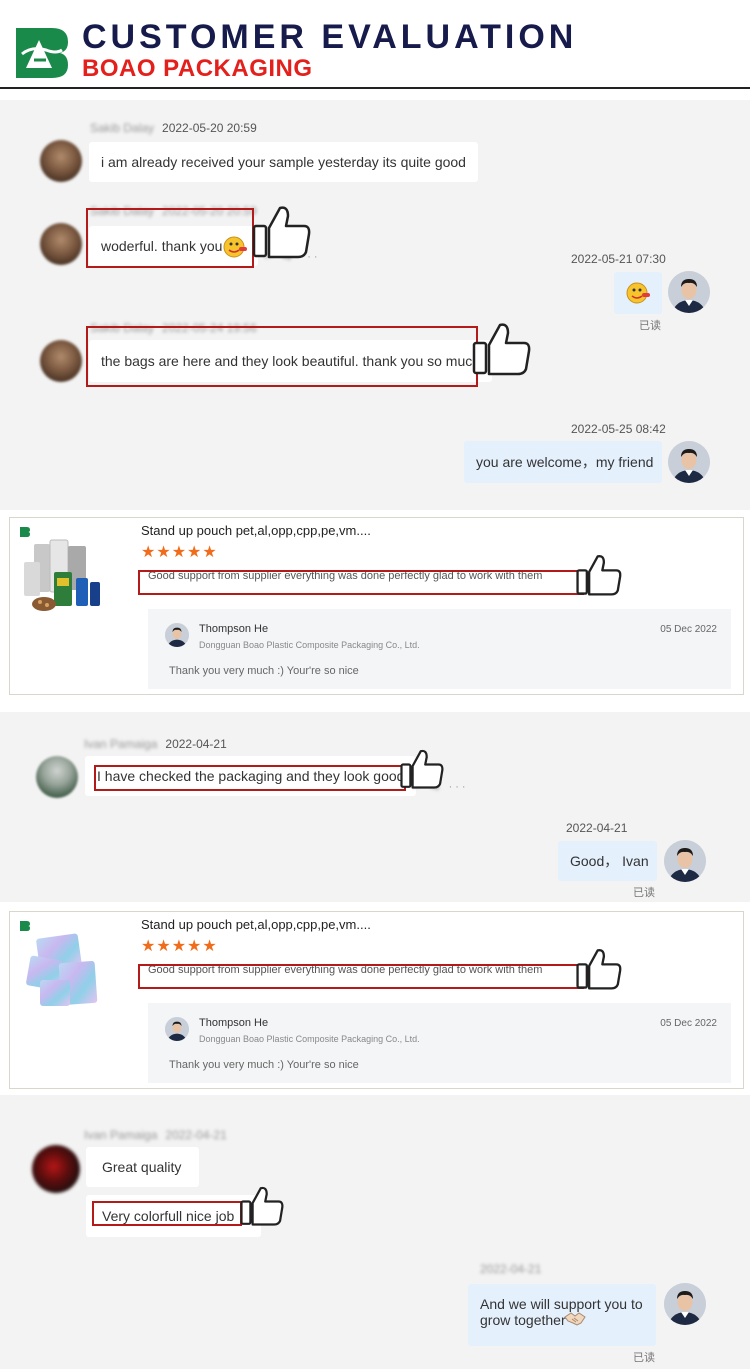 The image size is (750, 1369). What do you see at coordinates (209, 128) in the screenshot?
I see `message-time: 2022-05-20 20:59` at bounding box center [209, 128].